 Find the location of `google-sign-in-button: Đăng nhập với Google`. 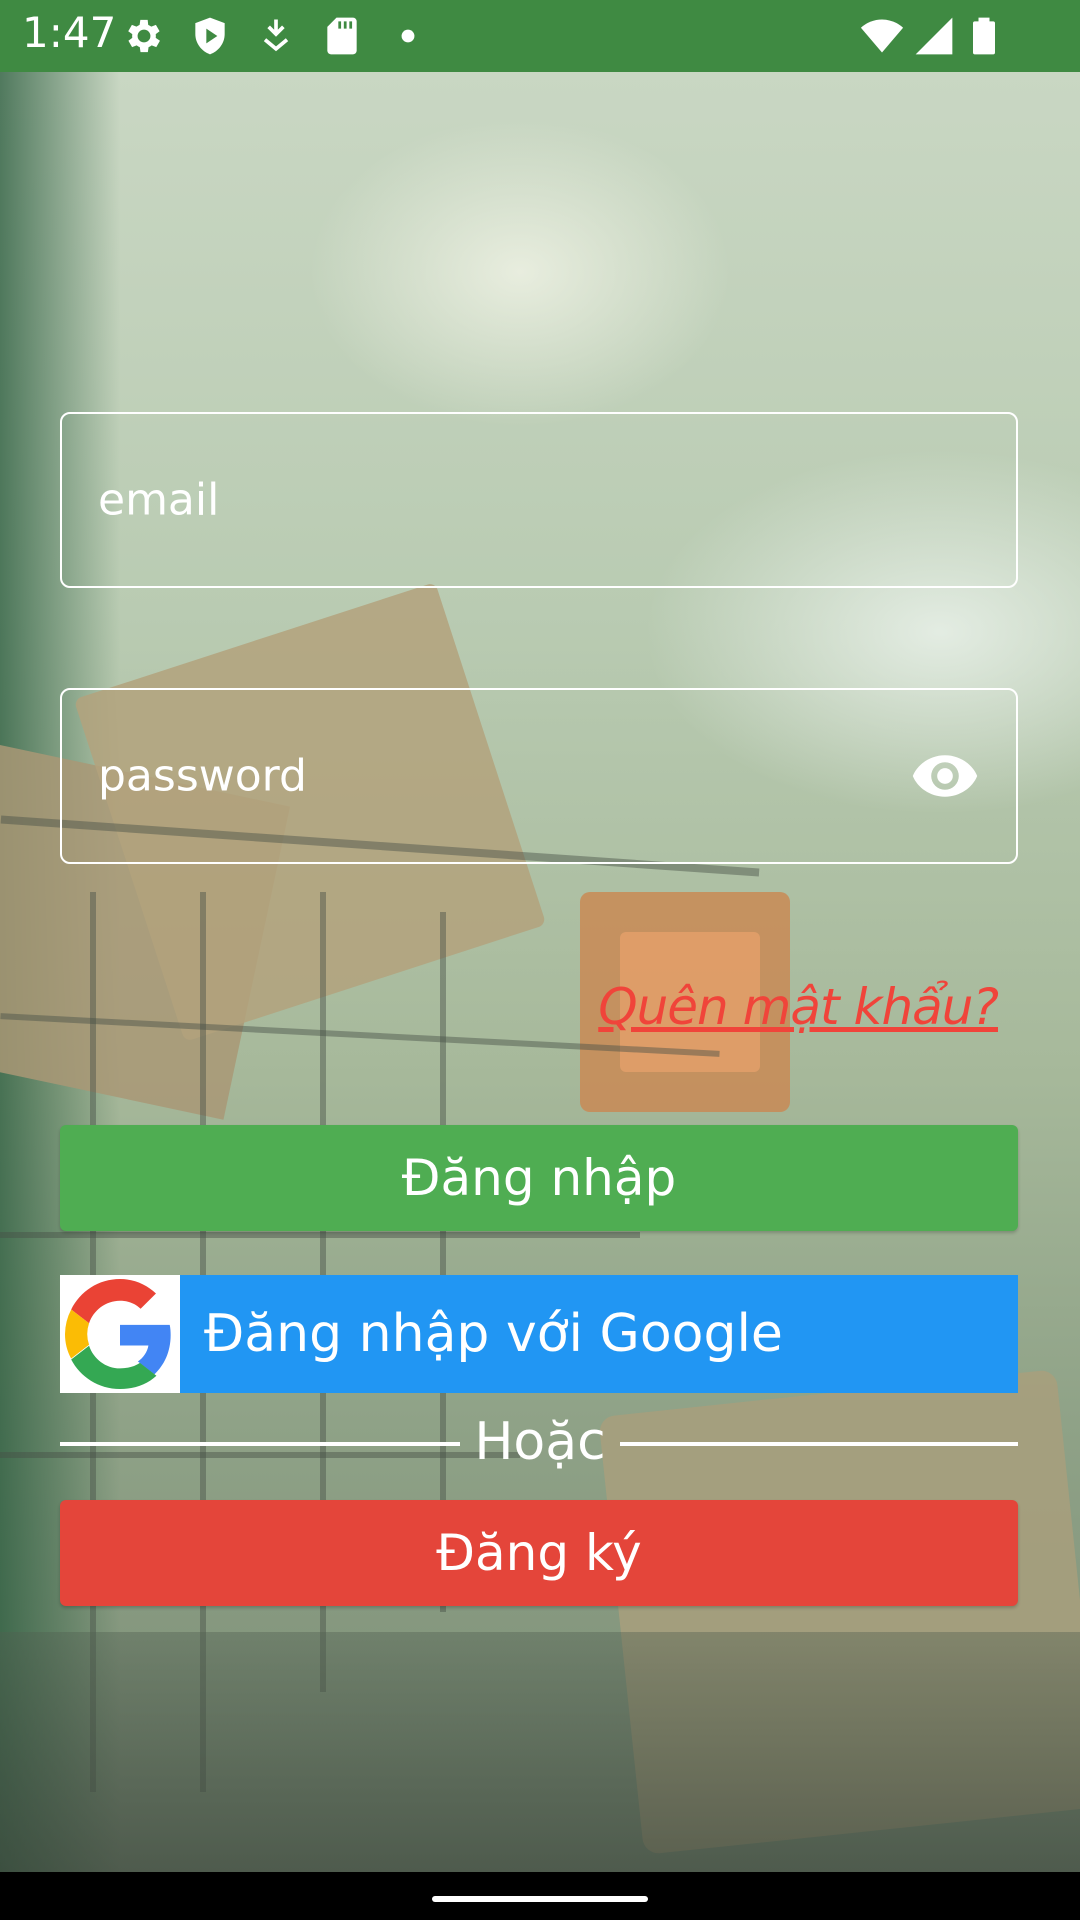

google-sign-in-button: Đăng nhập với Google is located at coordinates (539, 1334).